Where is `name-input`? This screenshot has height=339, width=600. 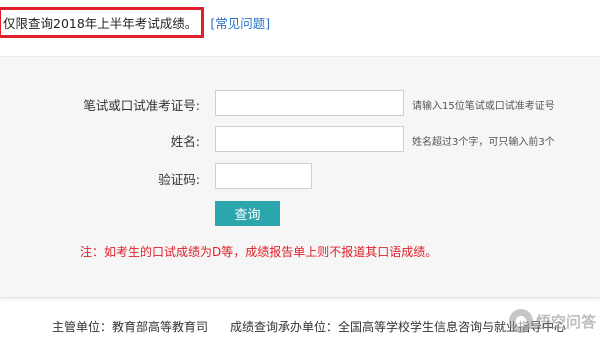 name-input is located at coordinates (309, 139).